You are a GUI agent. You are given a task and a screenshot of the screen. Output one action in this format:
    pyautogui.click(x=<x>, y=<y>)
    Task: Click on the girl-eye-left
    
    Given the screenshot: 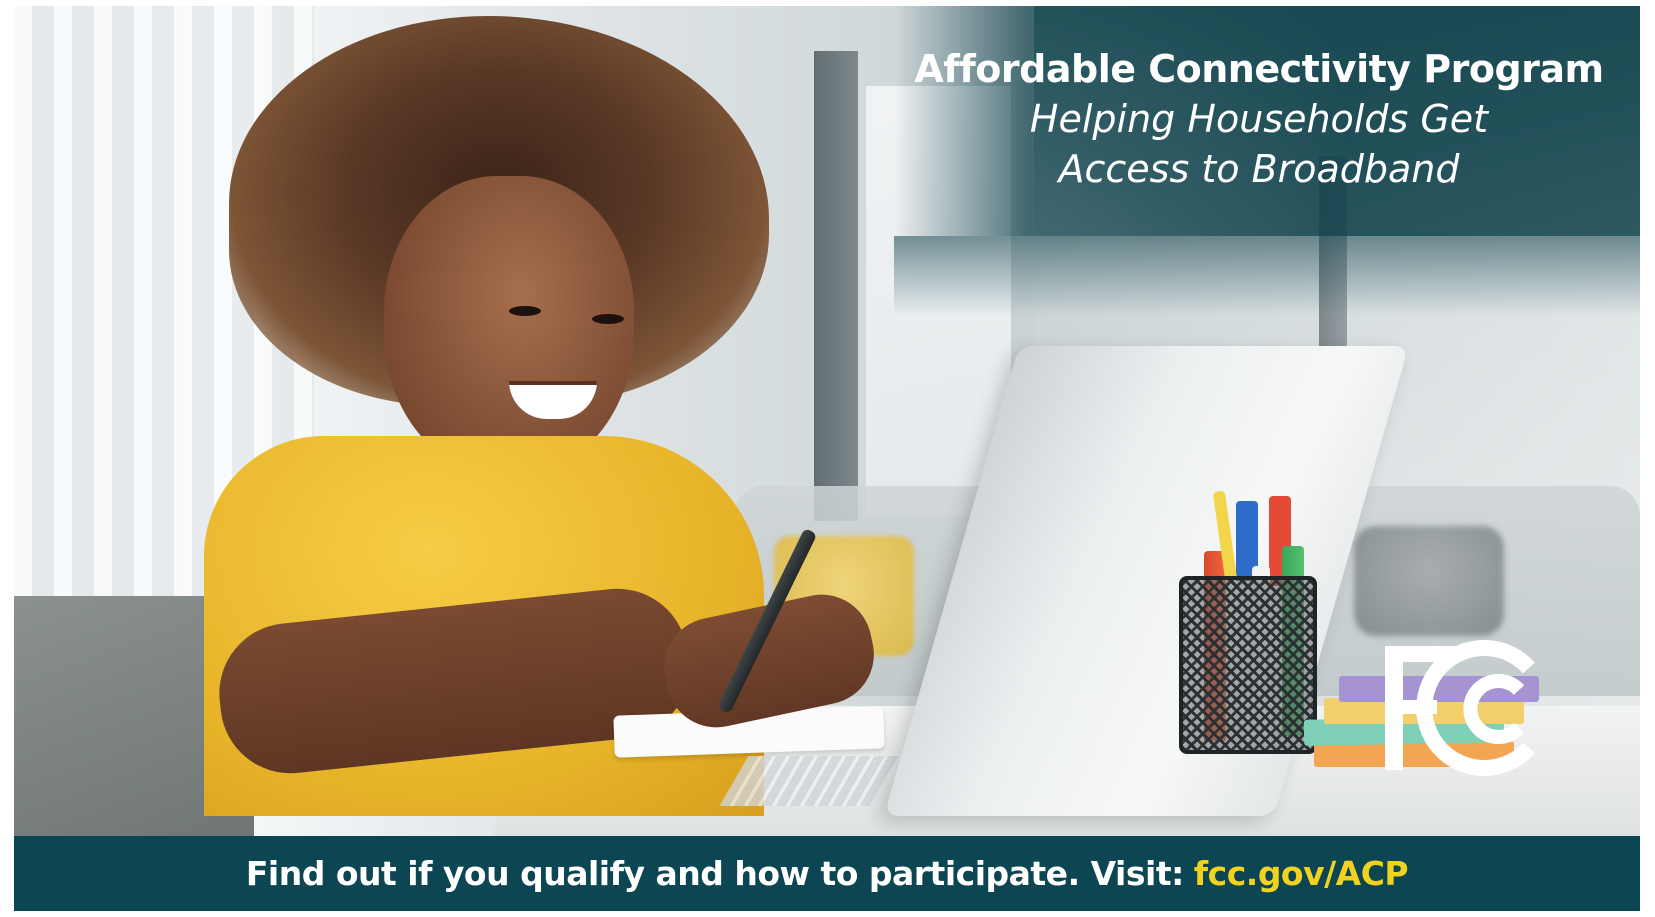 What is the action you would take?
    pyautogui.click(x=525, y=311)
    